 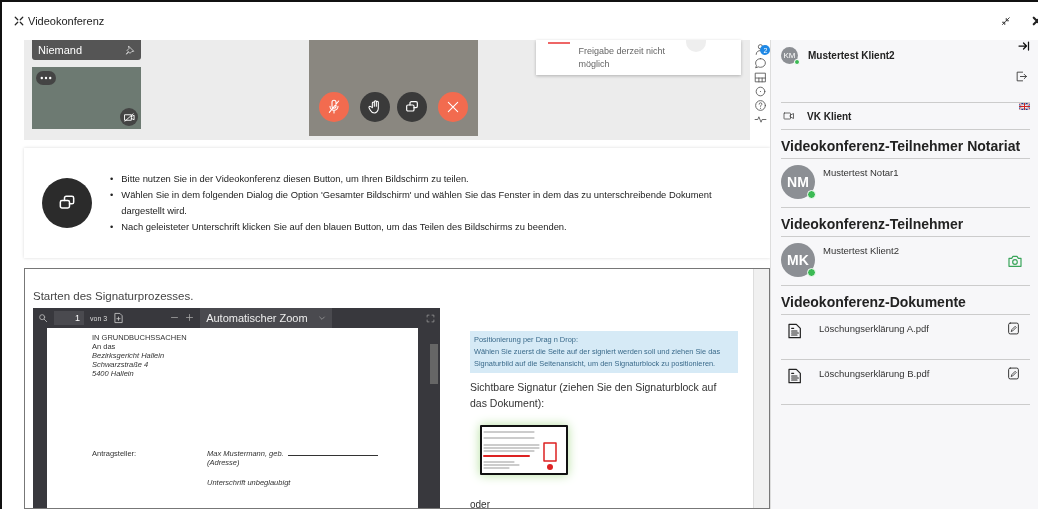 I want to click on language-button, so click(x=1024, y=106).